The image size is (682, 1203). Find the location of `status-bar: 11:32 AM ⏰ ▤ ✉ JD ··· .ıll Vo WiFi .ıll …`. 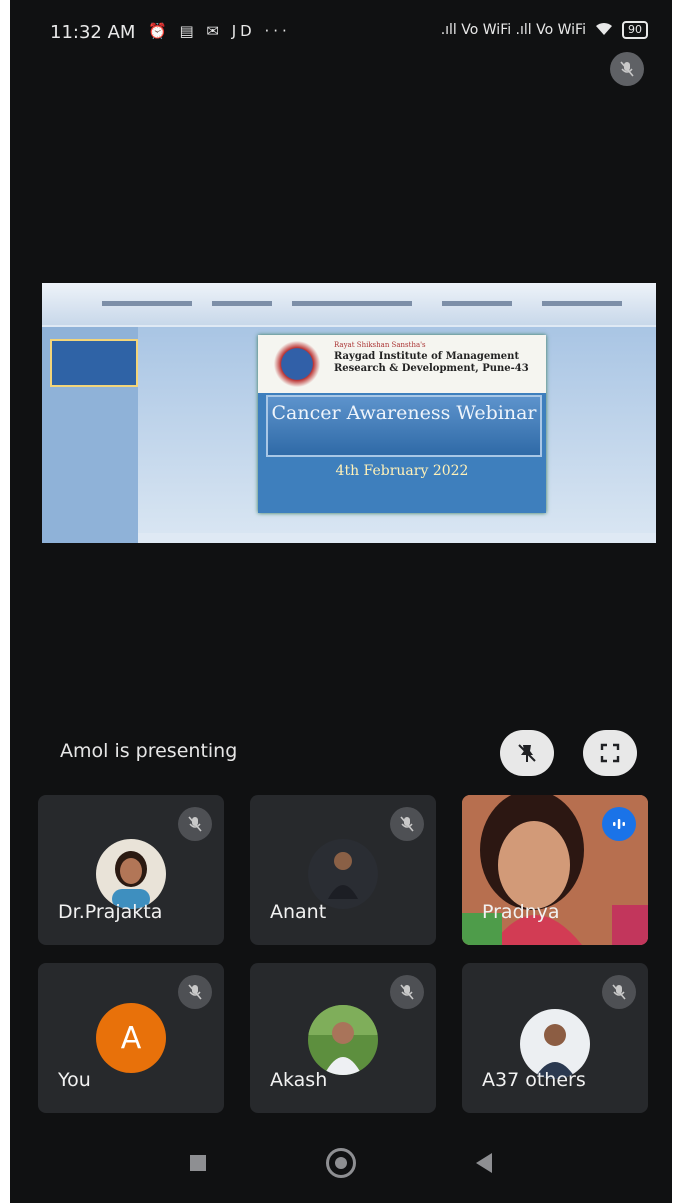

status-bar: 11:32 AM ⏰ ▤ ✉ JD ··· .ıll Vo WiFi .ıll … is located at coordinates (341, 32).